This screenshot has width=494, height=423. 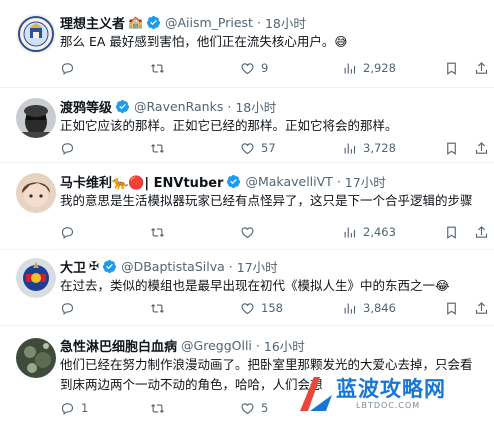 I want to click on timestamp: 16小时, so click(x=284, y=345).